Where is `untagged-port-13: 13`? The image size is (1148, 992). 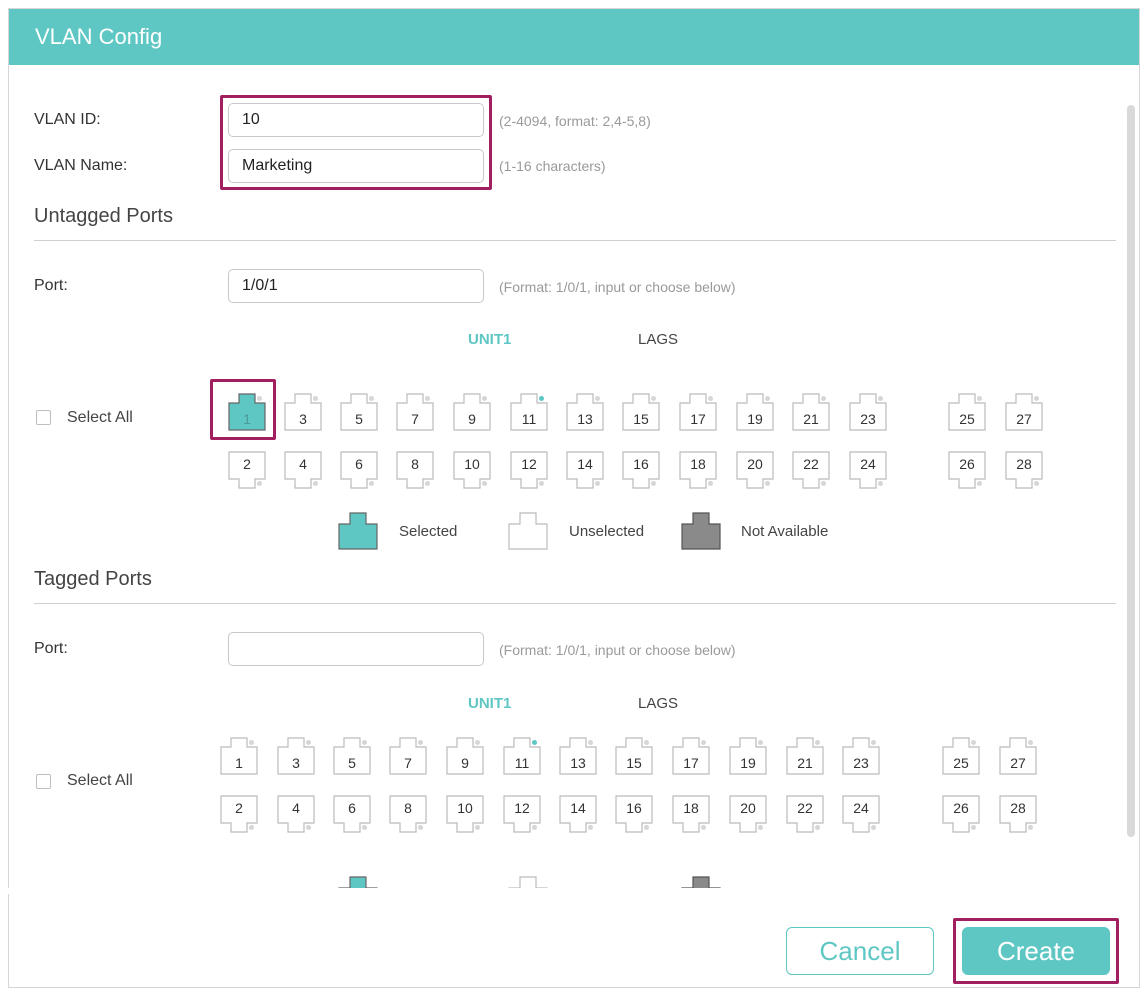
untagged-port-13: 13 is located at coordinates (585, 412).